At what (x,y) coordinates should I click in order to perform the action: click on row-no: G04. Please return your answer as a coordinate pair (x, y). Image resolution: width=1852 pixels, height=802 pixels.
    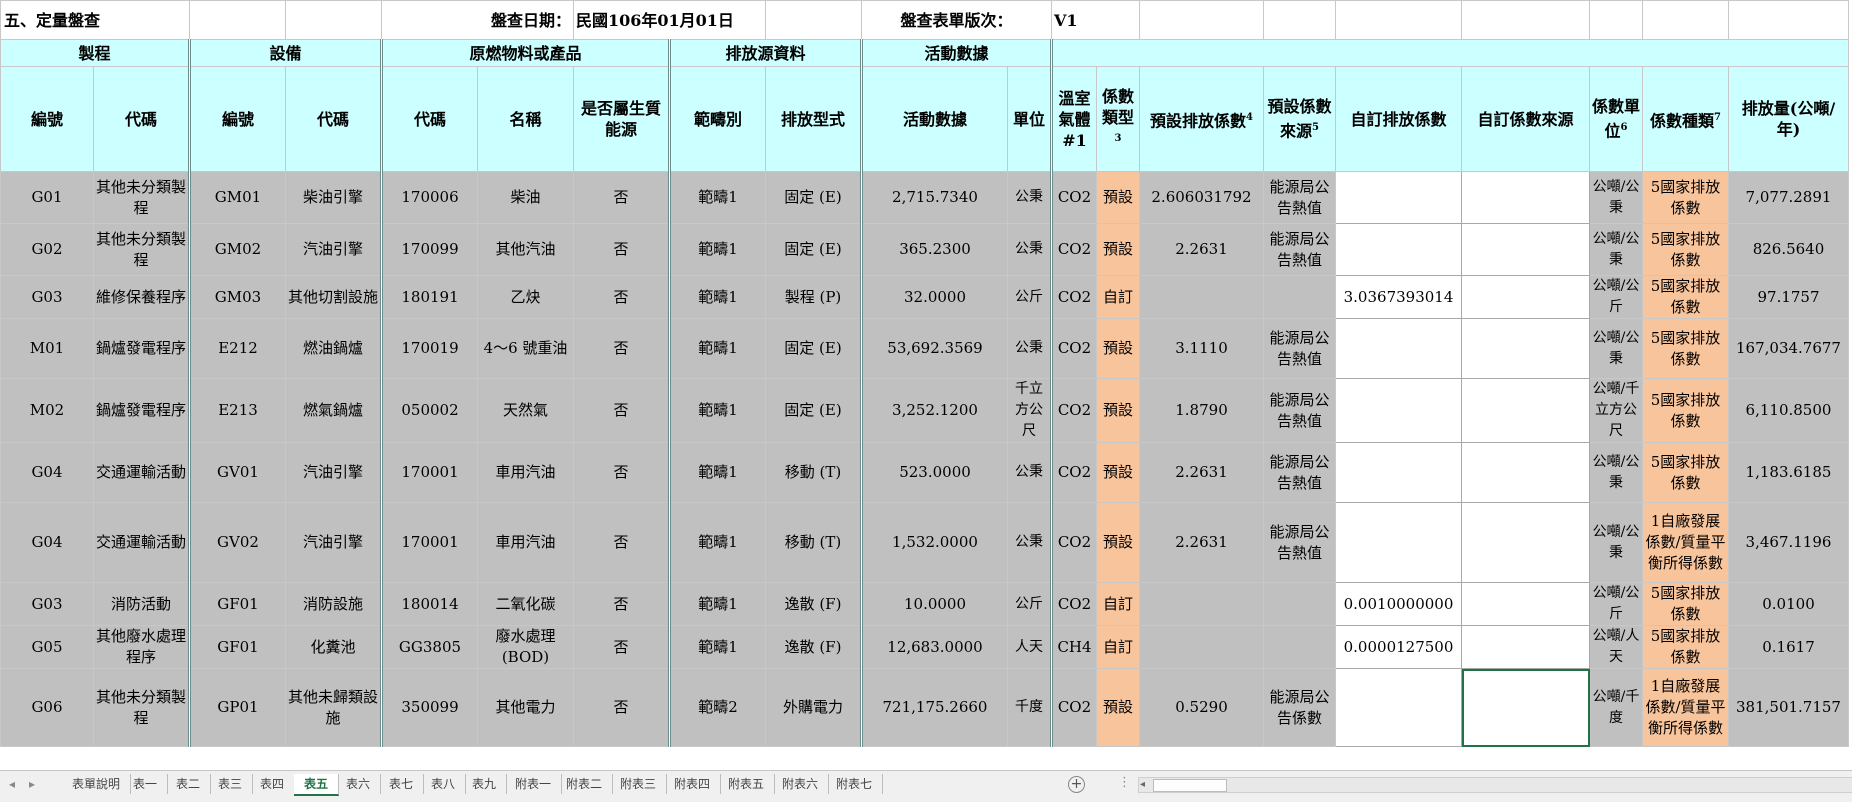
    Looking at the image, I should click on (47, 472).